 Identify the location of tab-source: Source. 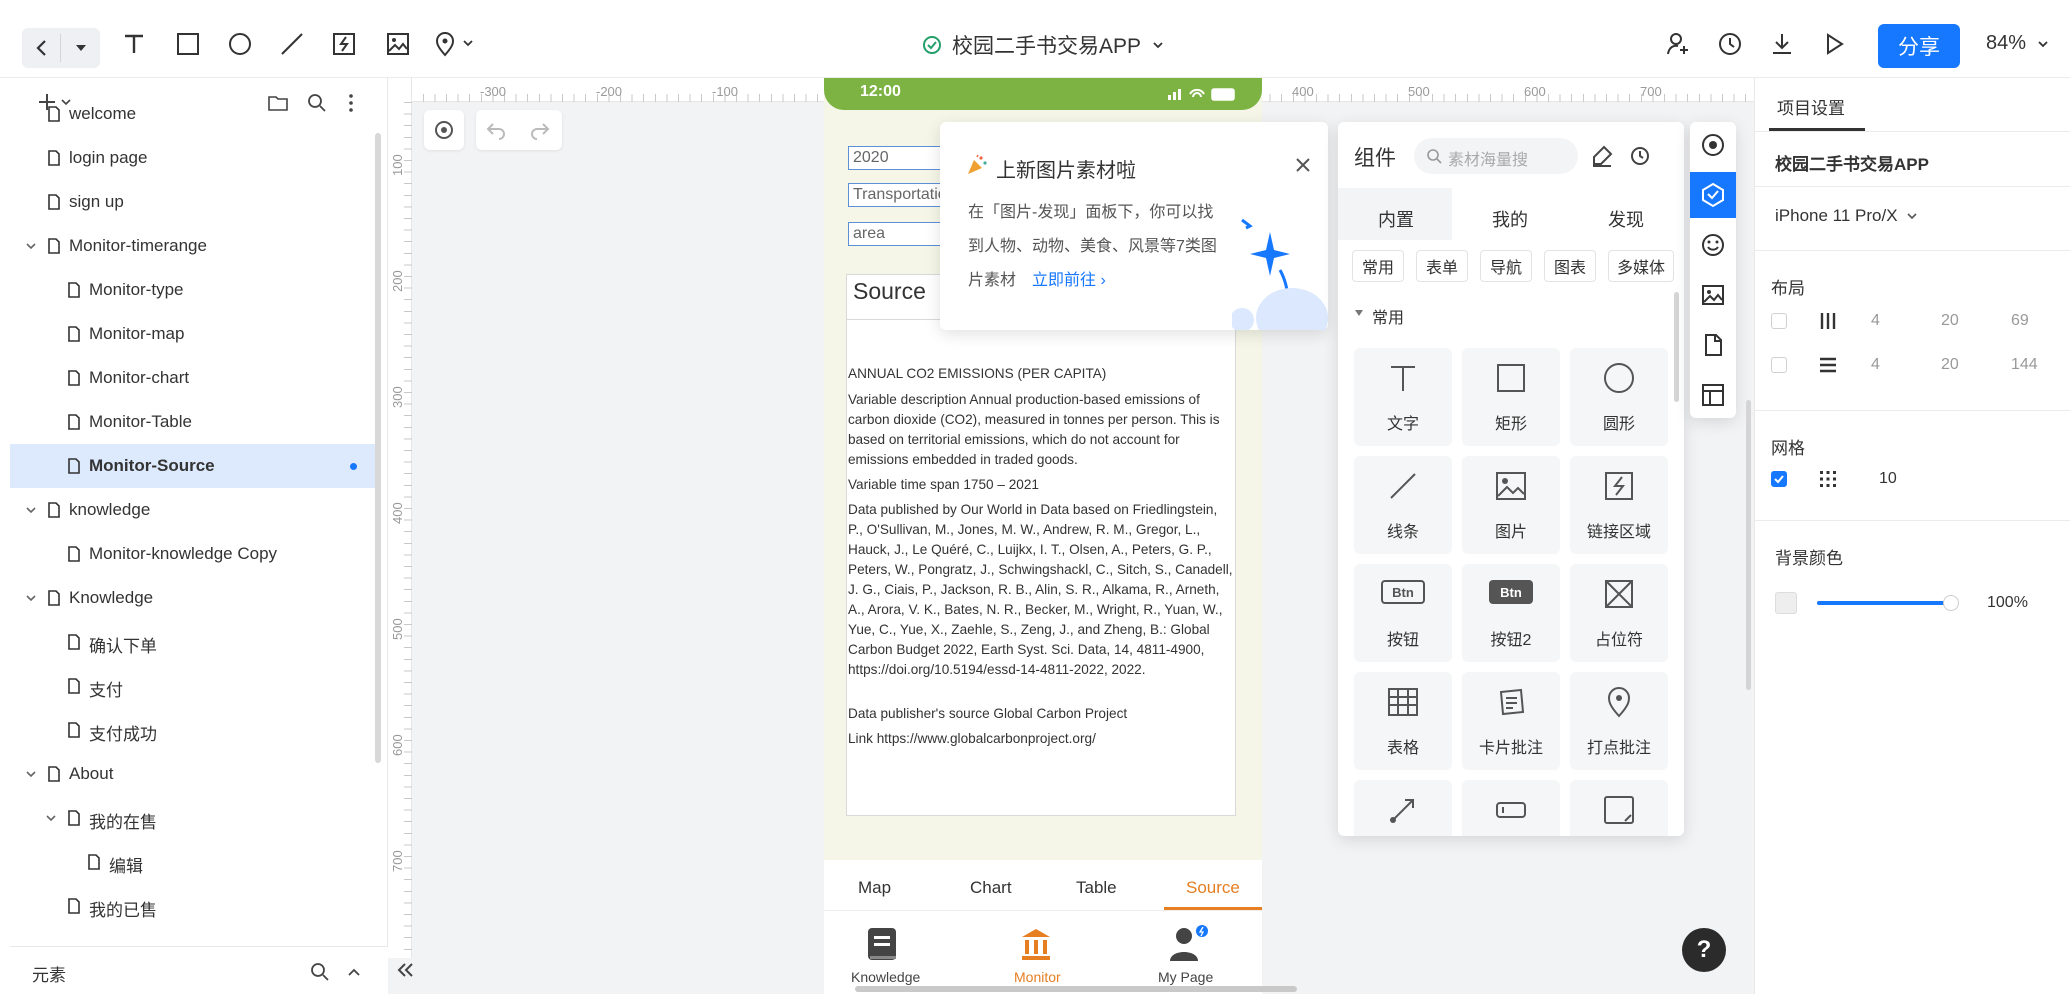
(1213, 888).